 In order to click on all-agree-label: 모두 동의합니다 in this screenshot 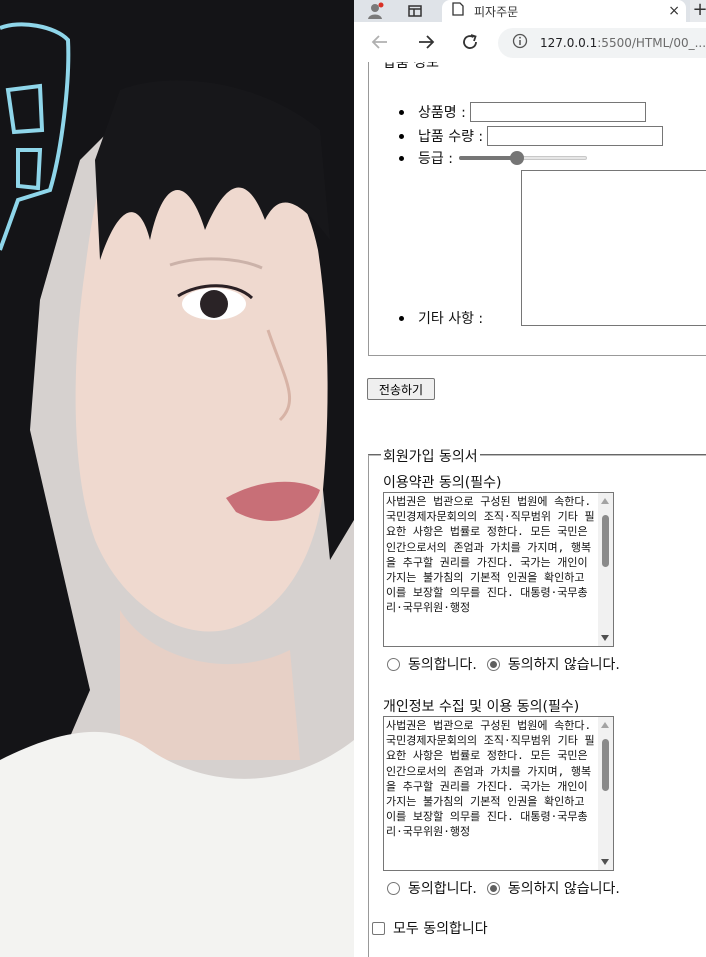, I will do `click(440, 929)`.